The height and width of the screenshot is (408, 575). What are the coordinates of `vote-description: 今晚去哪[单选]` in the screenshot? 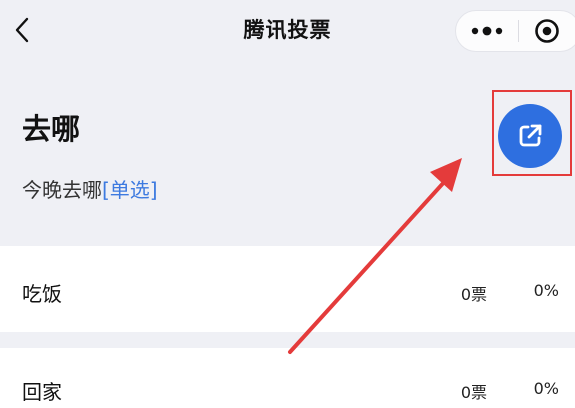 It's located at (90, 188).